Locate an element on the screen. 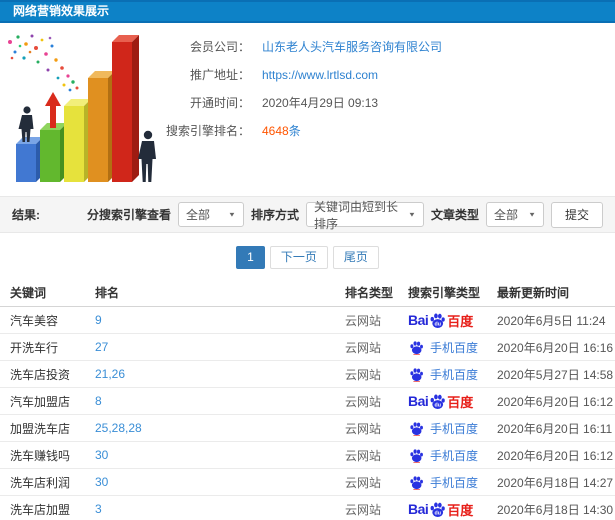 This screenshot has width=615, height=520. bar-chart-illustration is located at coordinates (82, 108).